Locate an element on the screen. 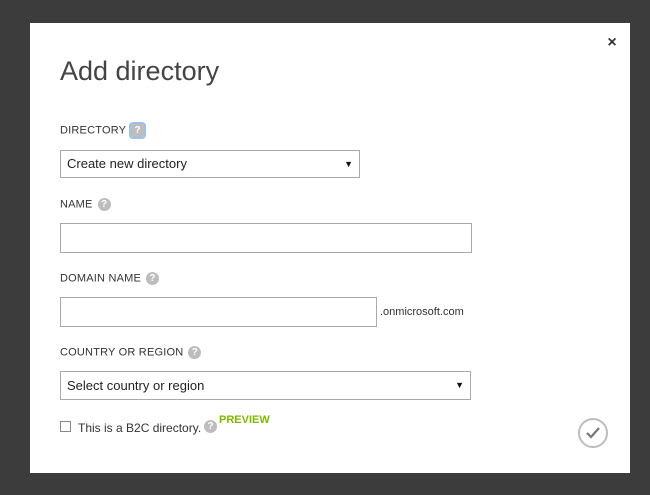 The width and height of the screenshot is (650, 495). domain-label-row: DOMAIN NAME? is located at coordinates (110, 278).